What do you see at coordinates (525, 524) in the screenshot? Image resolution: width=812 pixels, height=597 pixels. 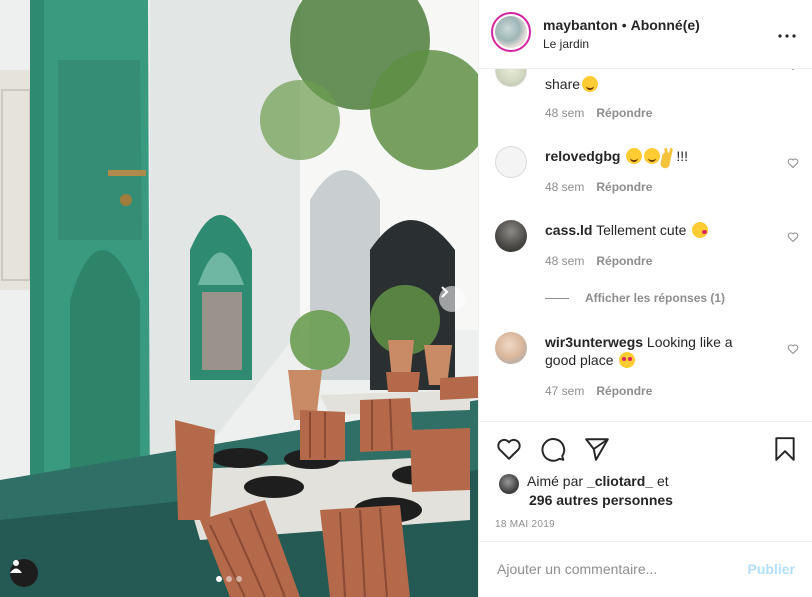 I see `post-date: 18 MAI 2019` at bounding box center [525, 524].